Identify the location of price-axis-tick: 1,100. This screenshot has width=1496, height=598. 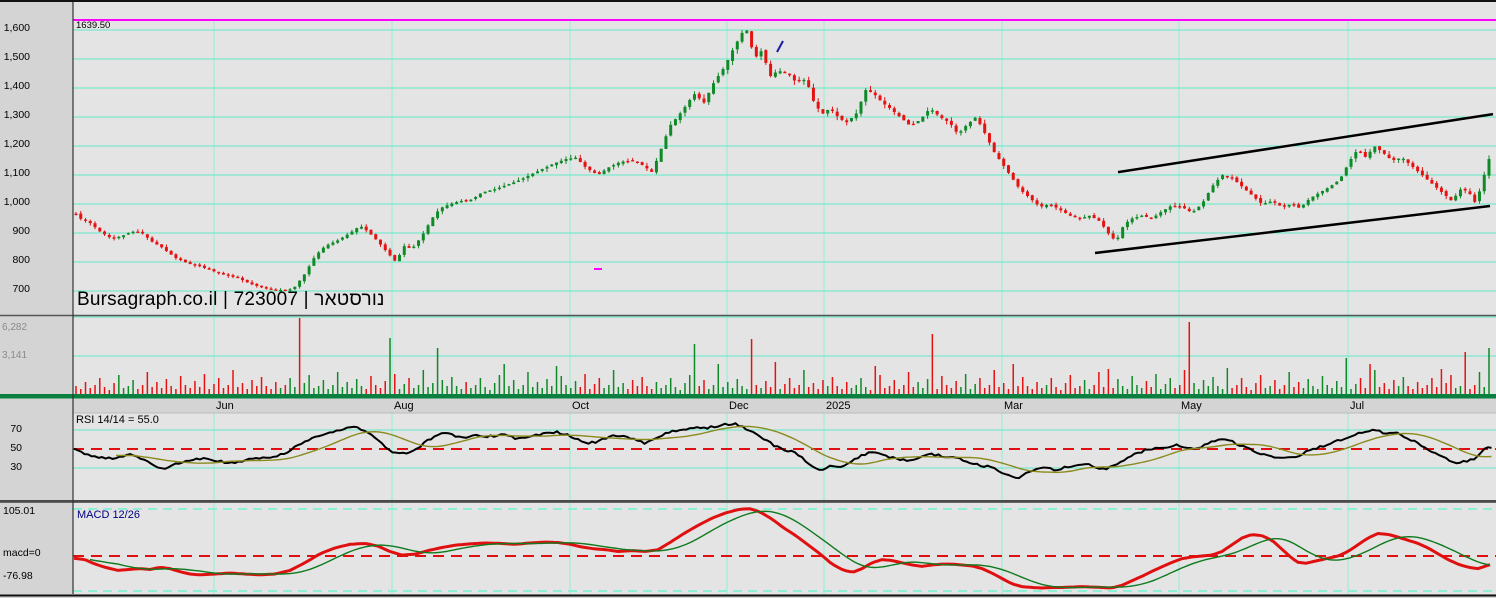
(16, 173).